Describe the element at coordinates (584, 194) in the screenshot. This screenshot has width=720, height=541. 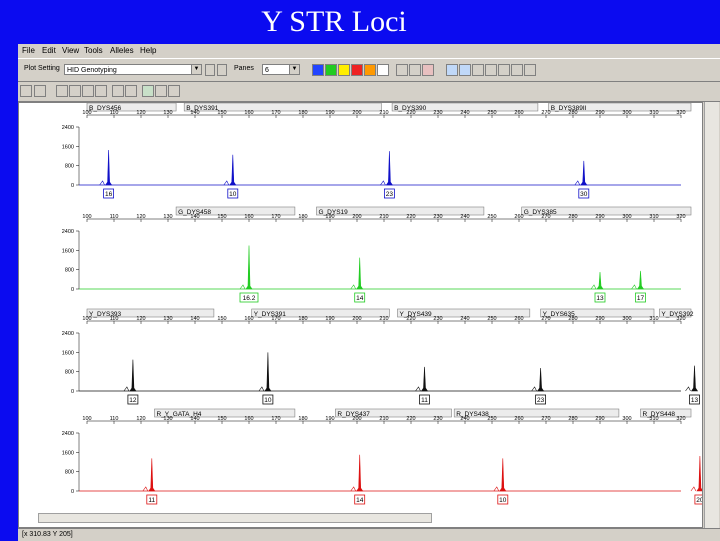
I see `allele-label: 30` at that location.